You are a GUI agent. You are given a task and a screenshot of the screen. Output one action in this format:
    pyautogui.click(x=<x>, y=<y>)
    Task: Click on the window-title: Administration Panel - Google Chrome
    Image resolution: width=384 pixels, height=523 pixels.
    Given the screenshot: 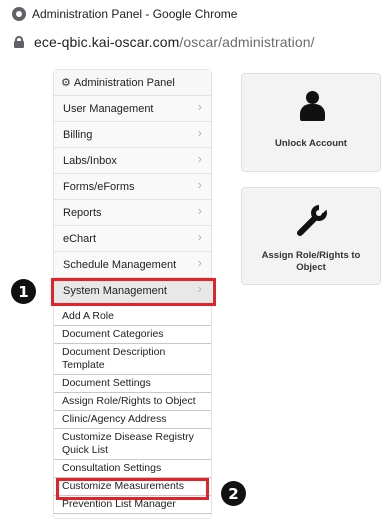 What is the action you would take?
    pyautogui.click(x=135, y=13)
    